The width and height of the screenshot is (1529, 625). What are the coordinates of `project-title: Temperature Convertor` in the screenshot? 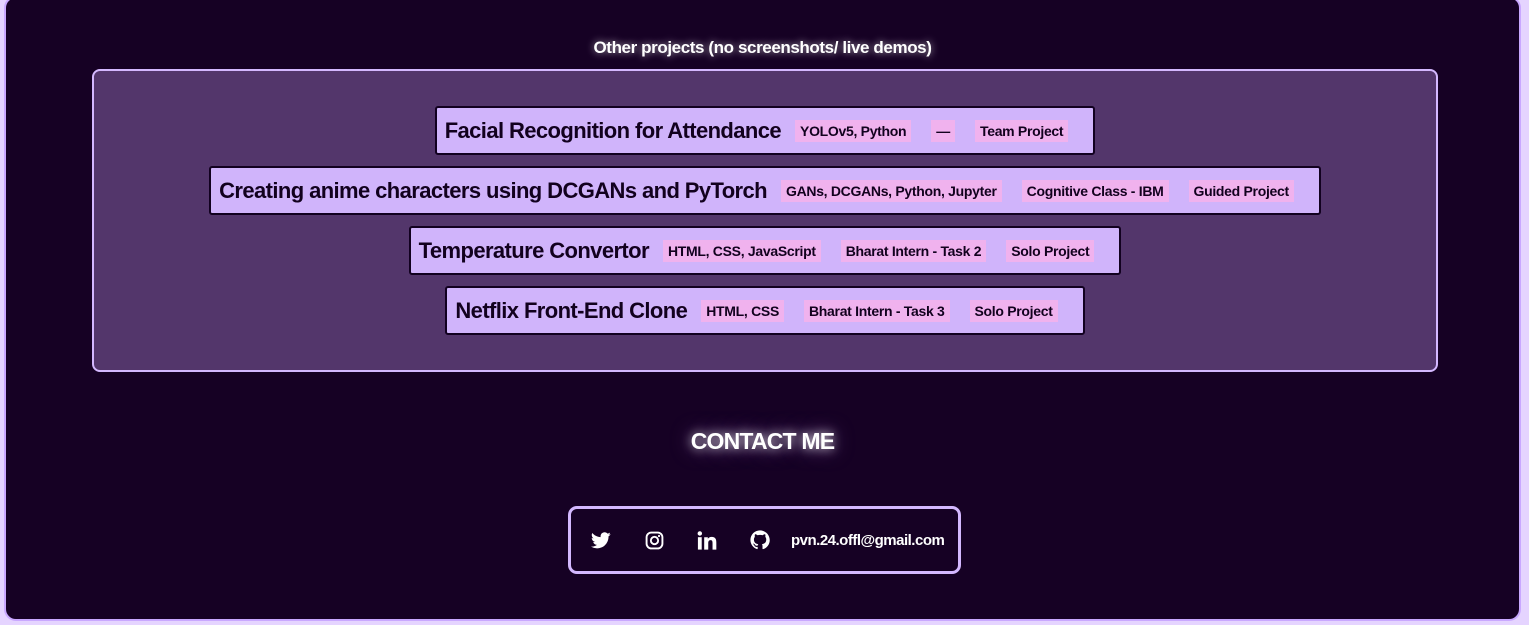 It's located at (534, 250).